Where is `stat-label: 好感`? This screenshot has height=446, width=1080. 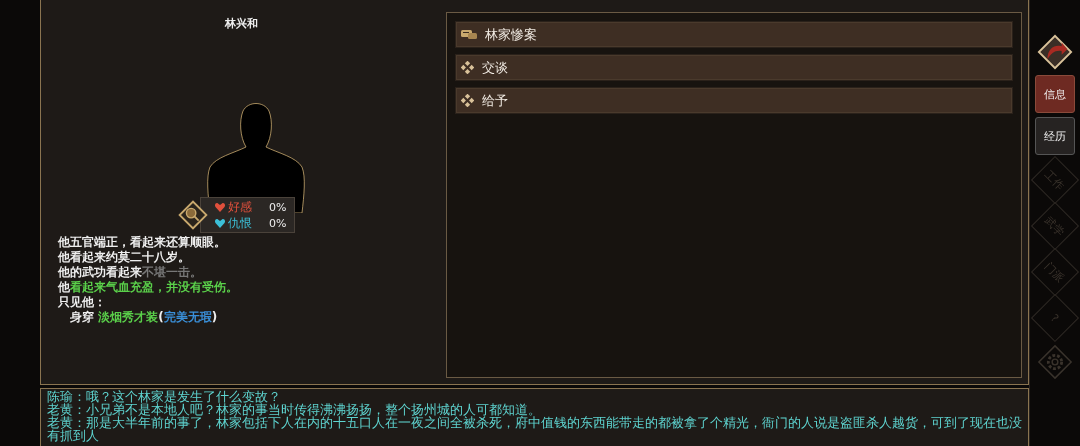
stat-label: 好感 is located at coordinates (240, 207).